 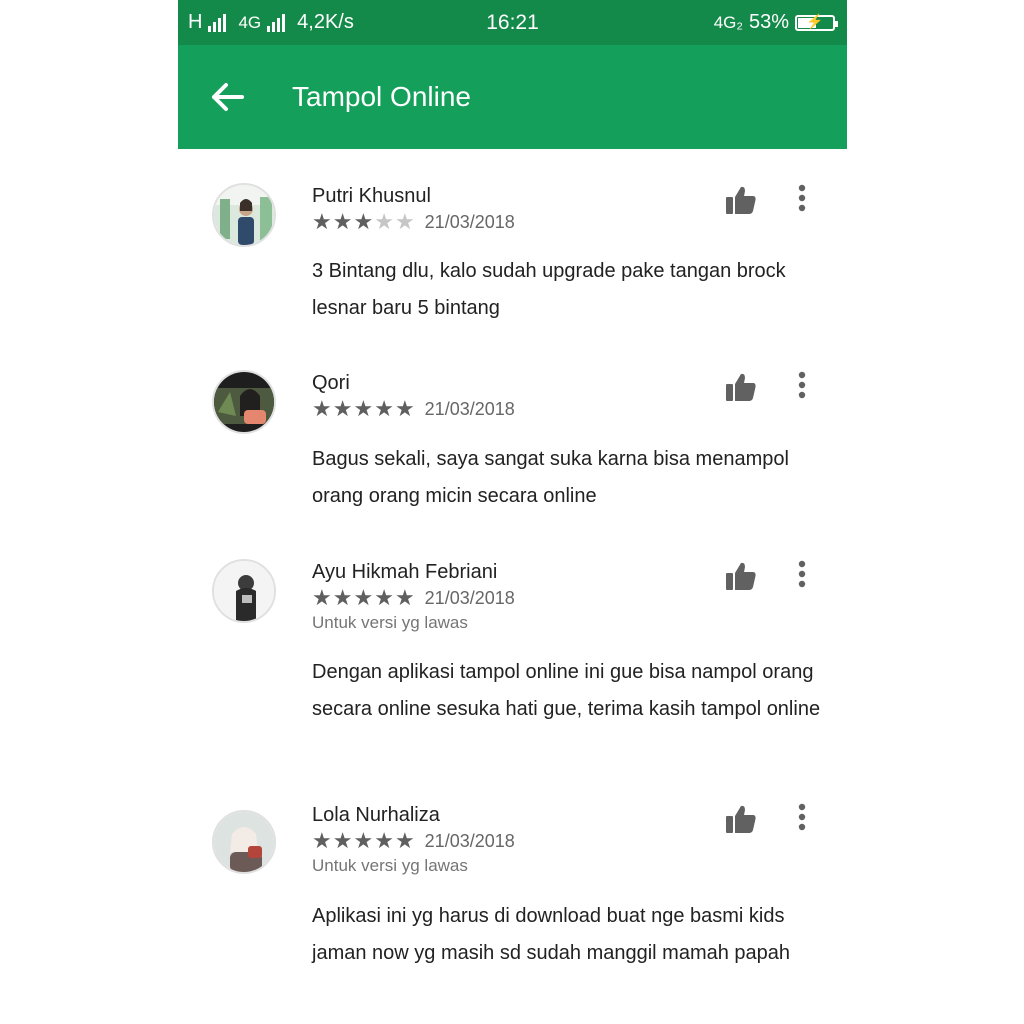 I want to click on arrow-left-icon, so click(x=228, y=97).